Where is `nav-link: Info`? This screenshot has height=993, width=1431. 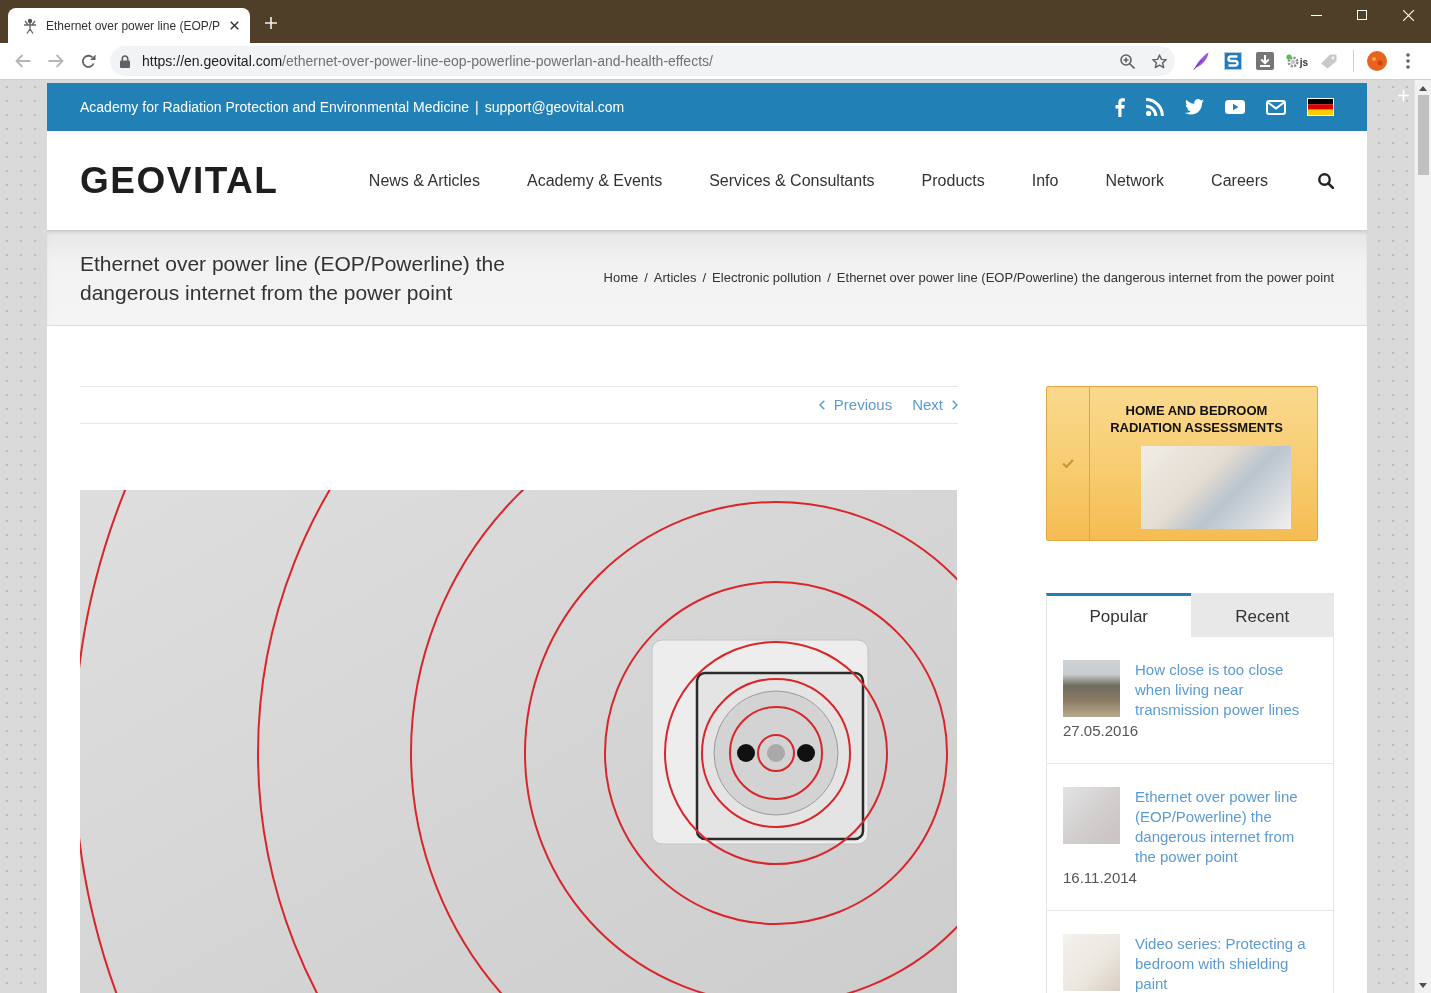 nav-link: Info is located at coordinates (1045, 180).